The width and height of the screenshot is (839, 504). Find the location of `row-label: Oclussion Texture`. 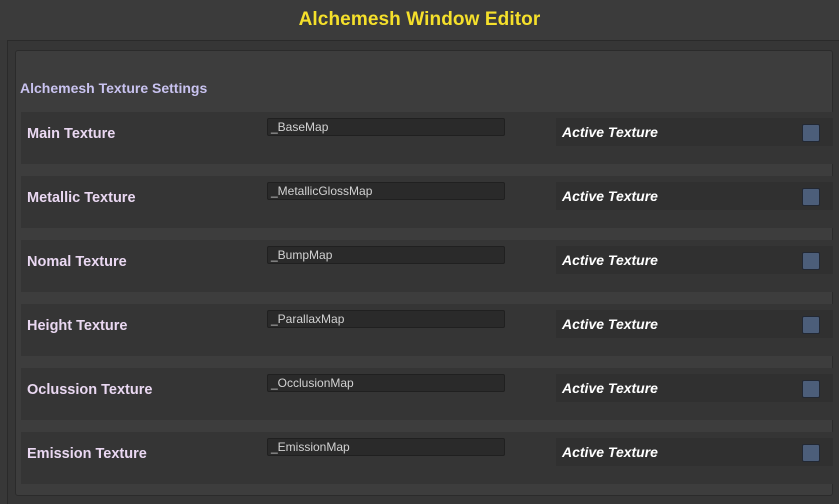

row-label: Oclussion Texture is located at coordinates (90, 390).